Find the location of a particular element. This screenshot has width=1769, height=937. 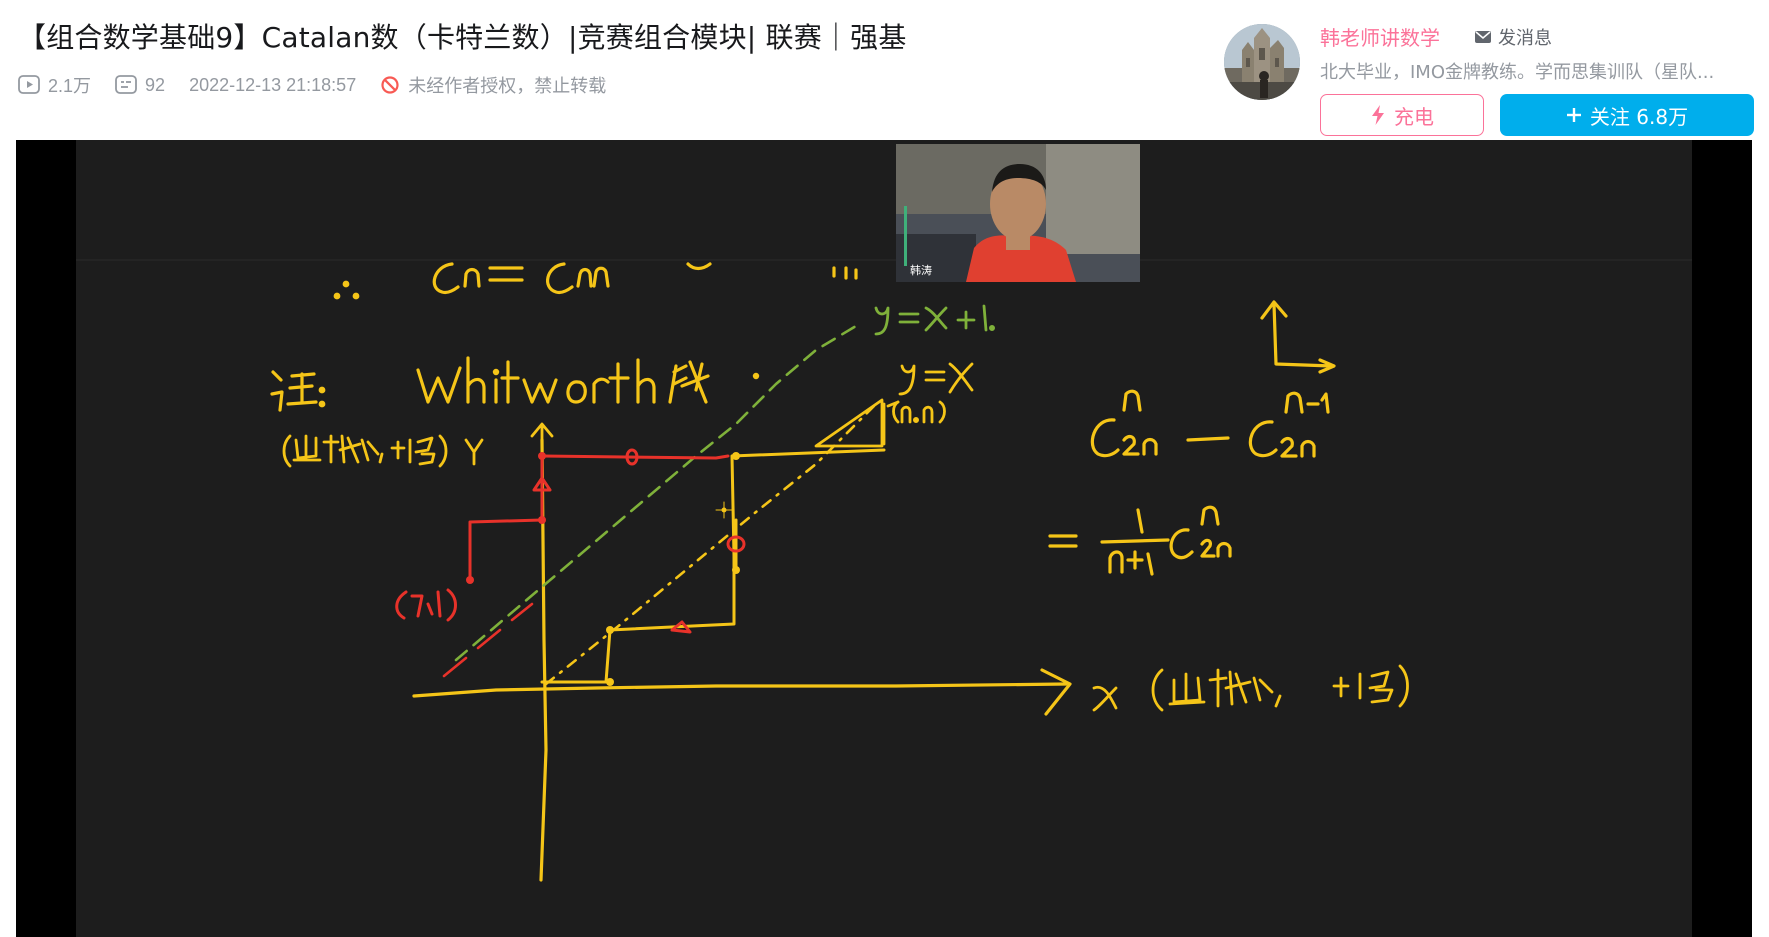

uploader-name: 韩老师讲数学 is located at coordinates (1380, 36).